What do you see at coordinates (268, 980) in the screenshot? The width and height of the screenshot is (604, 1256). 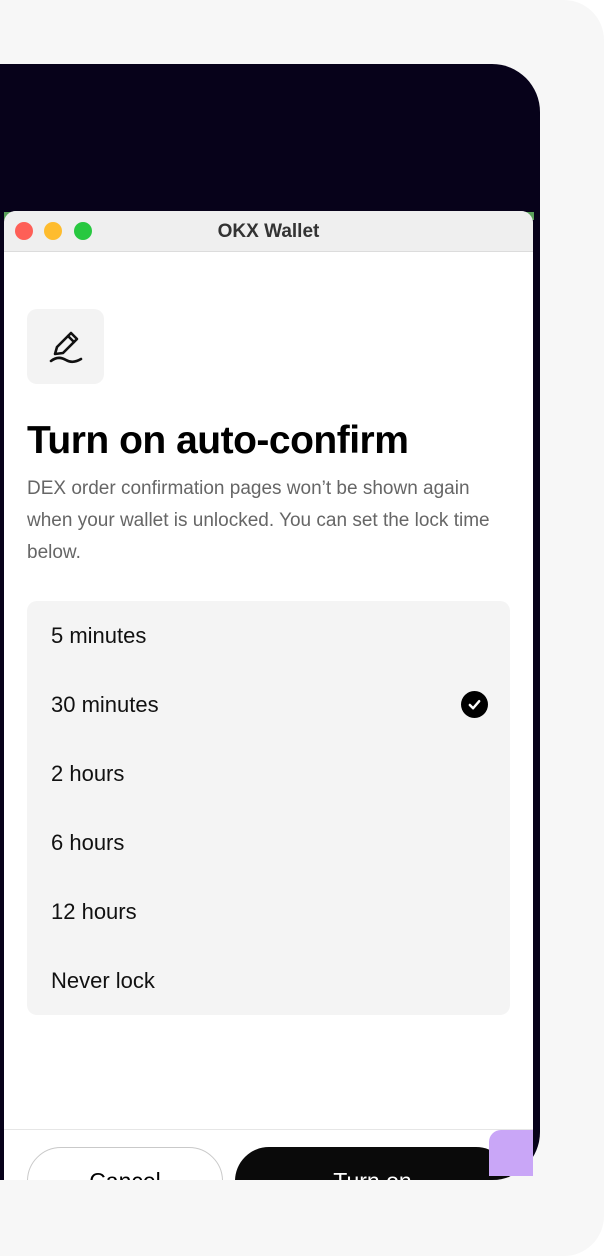 I see `option-never-lock: Never lock` at bounding box center [268, 980].